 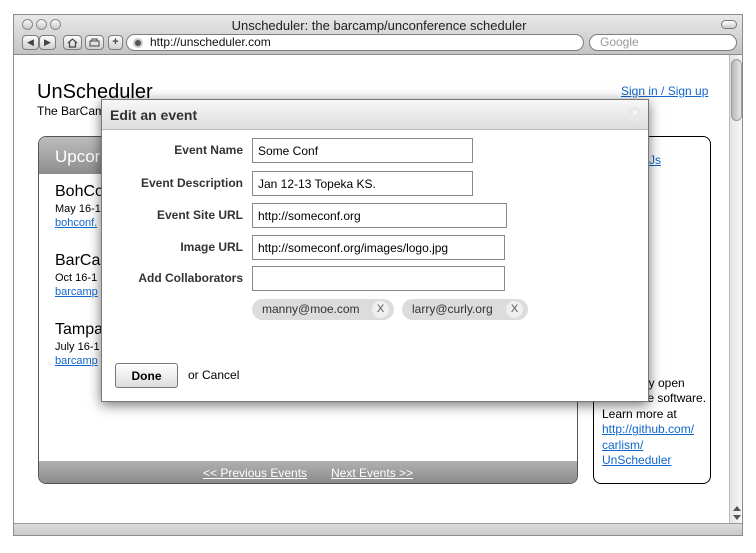 I want to click on home-button, so click(x=72, y=42).